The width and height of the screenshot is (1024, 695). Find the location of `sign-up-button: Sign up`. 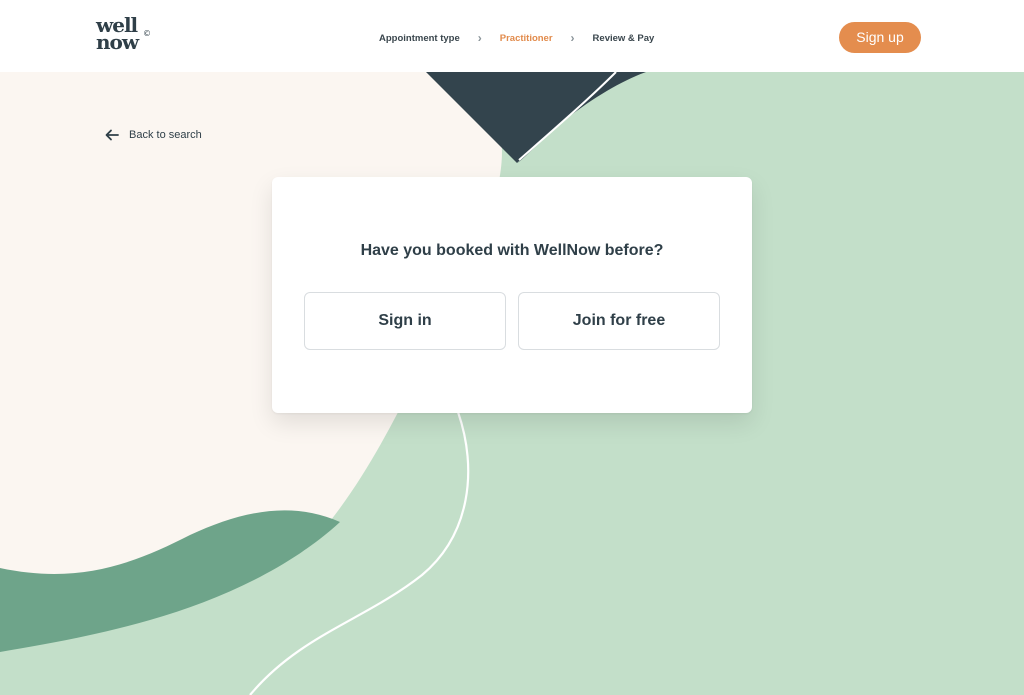

sign-up-button: Sign up is located at coordinates (880, 37).